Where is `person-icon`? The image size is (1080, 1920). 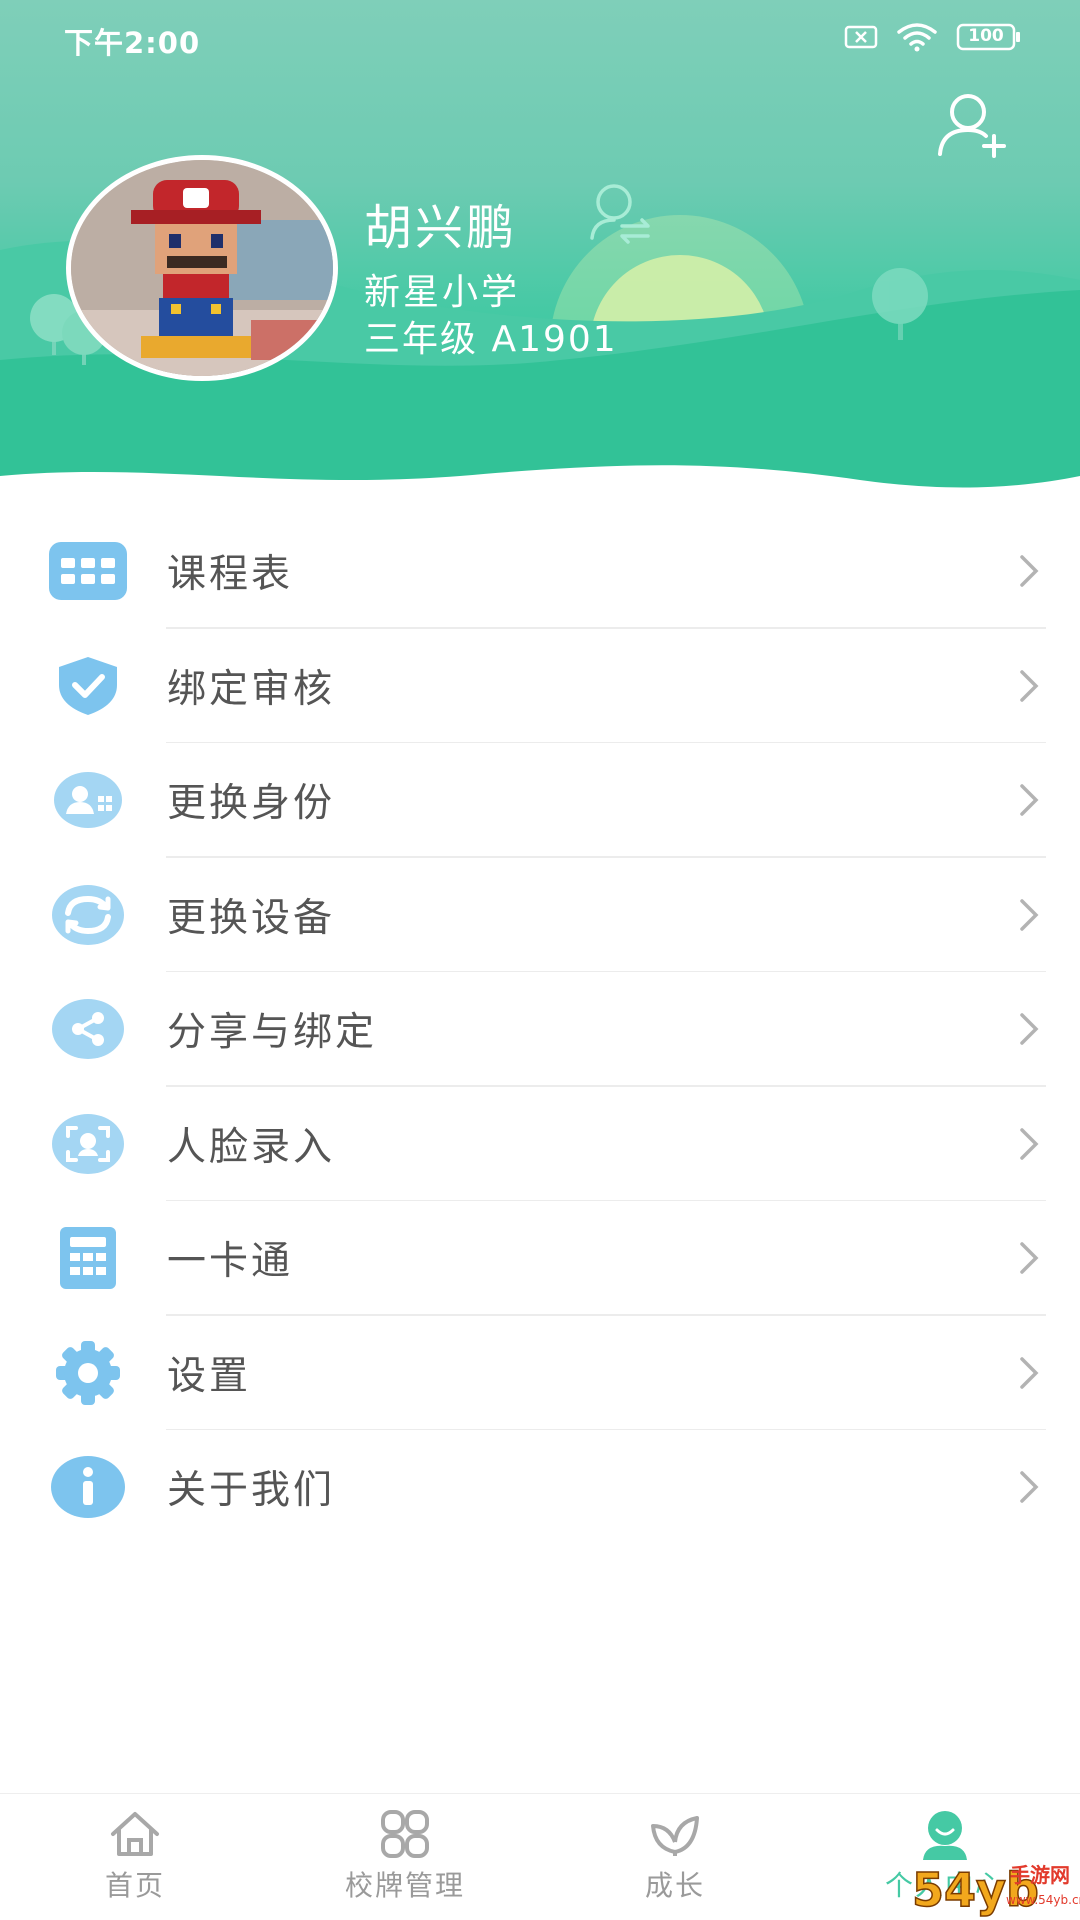
person-icon is located at coordinates (945, 1835).